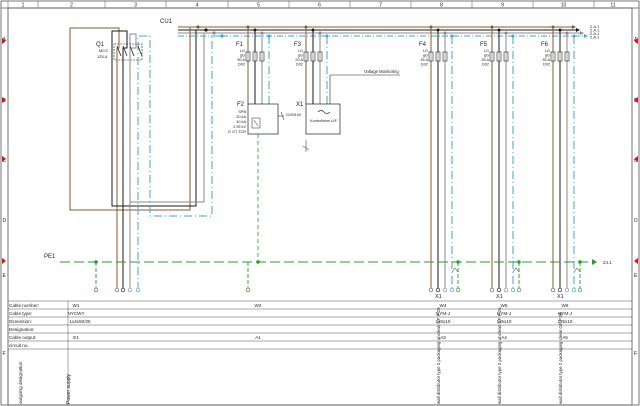  I want to click on marker-right-e, so click(636, 261).